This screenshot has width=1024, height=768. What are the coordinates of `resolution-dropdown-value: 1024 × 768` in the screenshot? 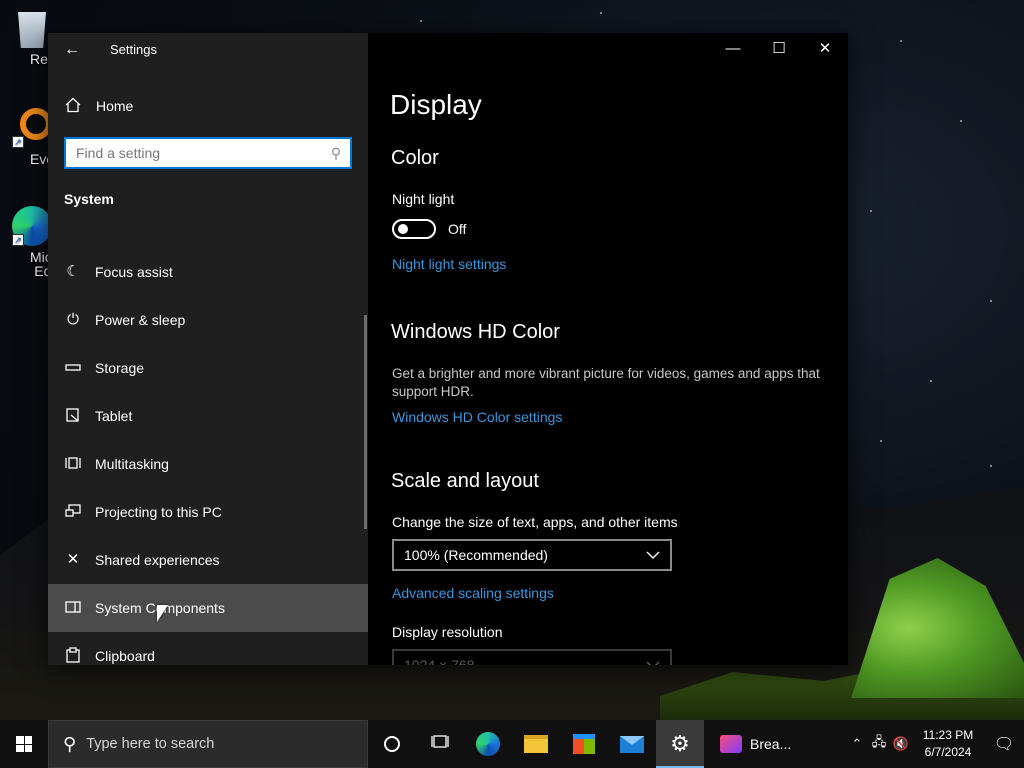 It's located at (439, 661).